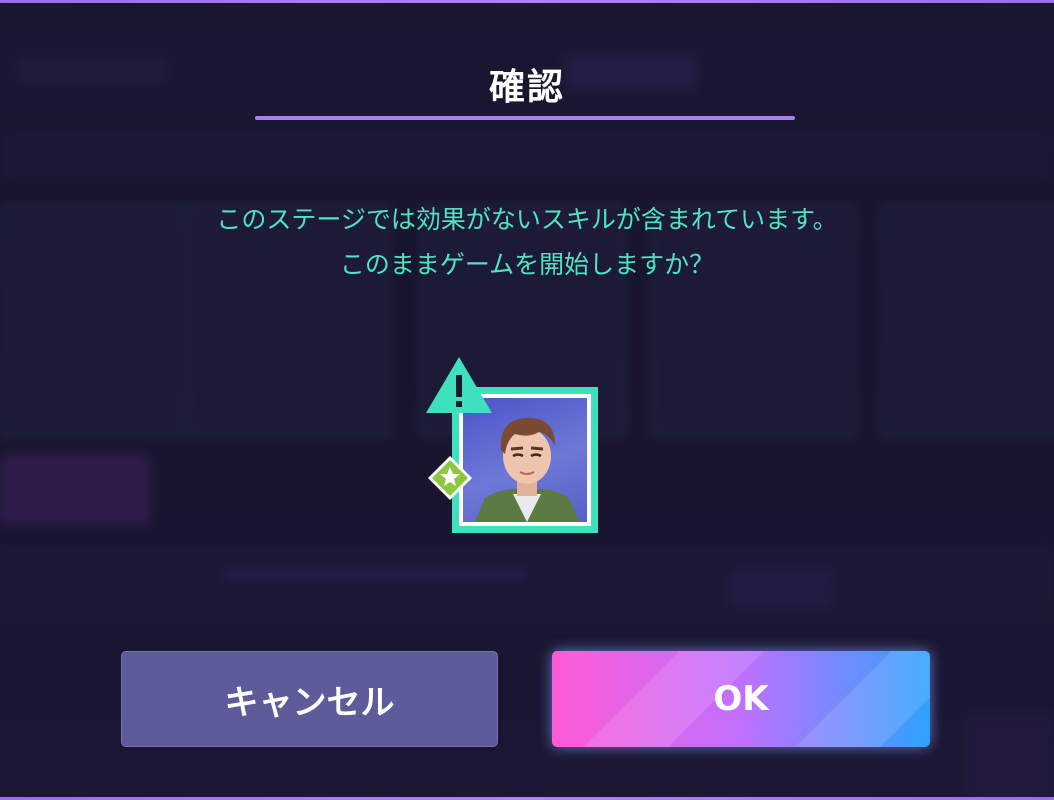 This screenshot has width=1054, height=800. What do you see at coordinates (527, 219) in the screenshot?
I see `message-line-1: このステージでは効果がないスキルが含まれています。` at bounding box center [527, 219].